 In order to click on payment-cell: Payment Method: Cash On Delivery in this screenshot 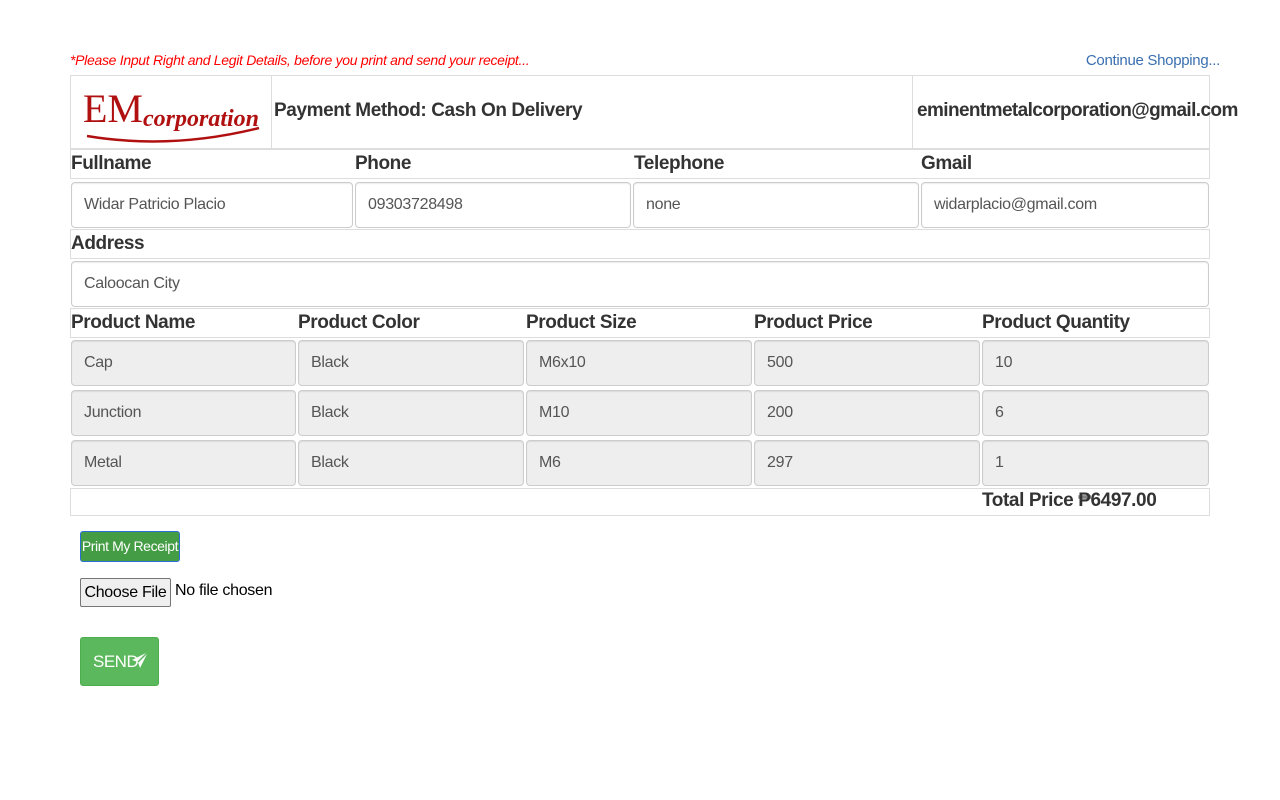, I will do `click(592, 112)`.